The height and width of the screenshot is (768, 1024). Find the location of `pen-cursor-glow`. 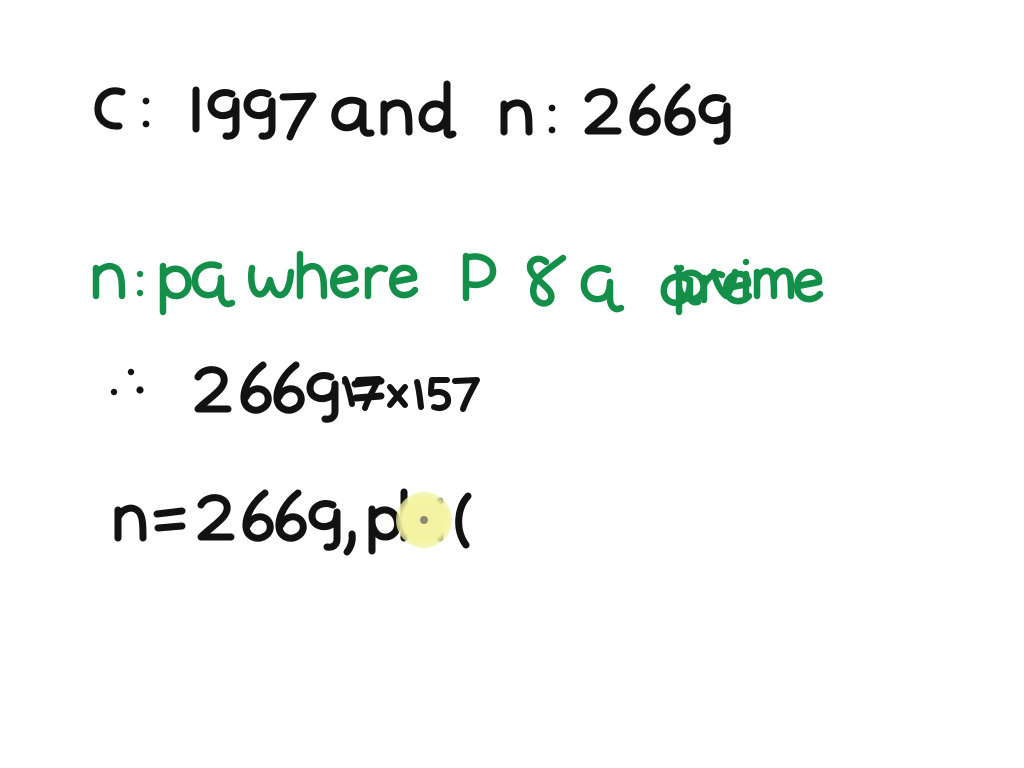

pen-cursor-glow is located at coordinates (424, 520).